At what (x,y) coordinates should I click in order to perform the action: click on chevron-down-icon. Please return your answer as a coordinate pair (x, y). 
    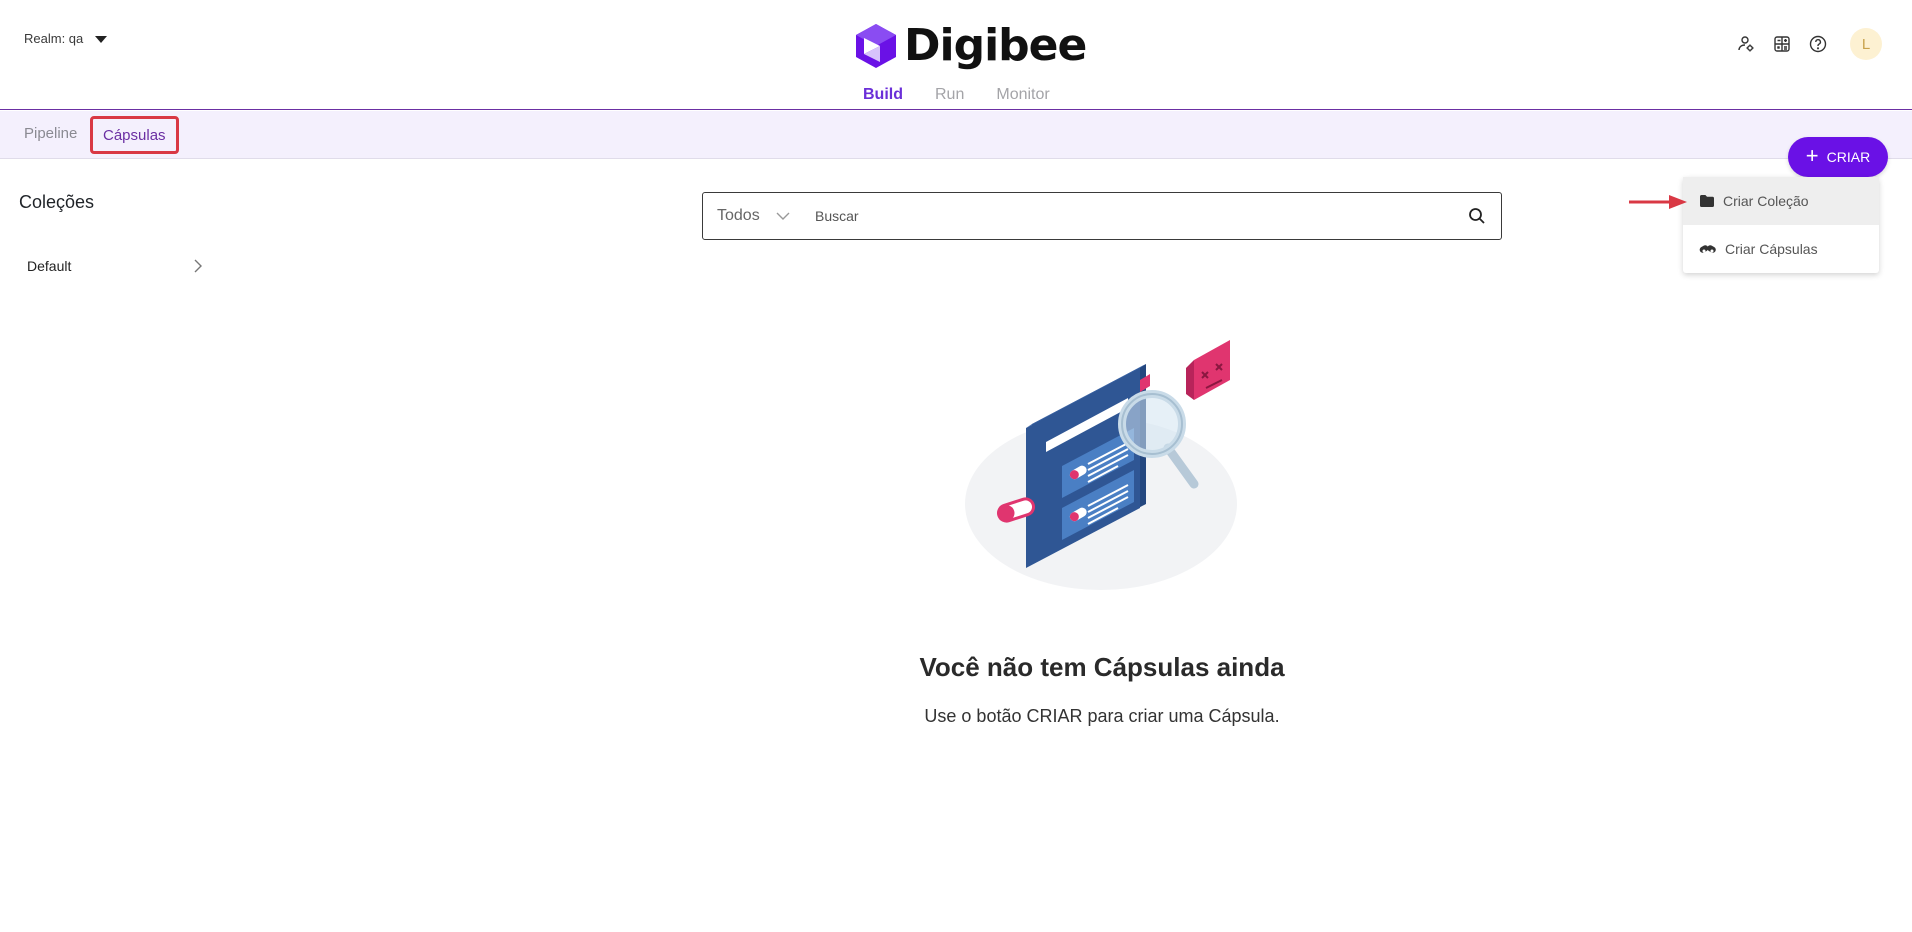
    Looking at the image, I should click on (783, 216).